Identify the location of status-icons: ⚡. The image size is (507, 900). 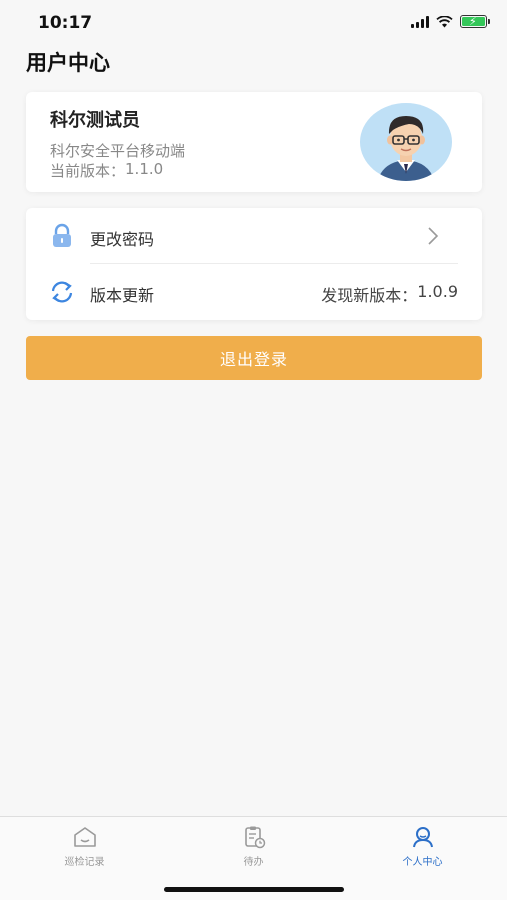
(450, 21).